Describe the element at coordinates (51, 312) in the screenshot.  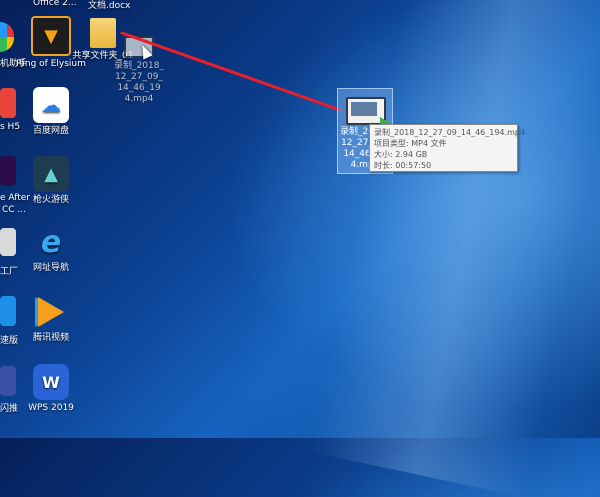
I see `tencent-video-icon` at that location.